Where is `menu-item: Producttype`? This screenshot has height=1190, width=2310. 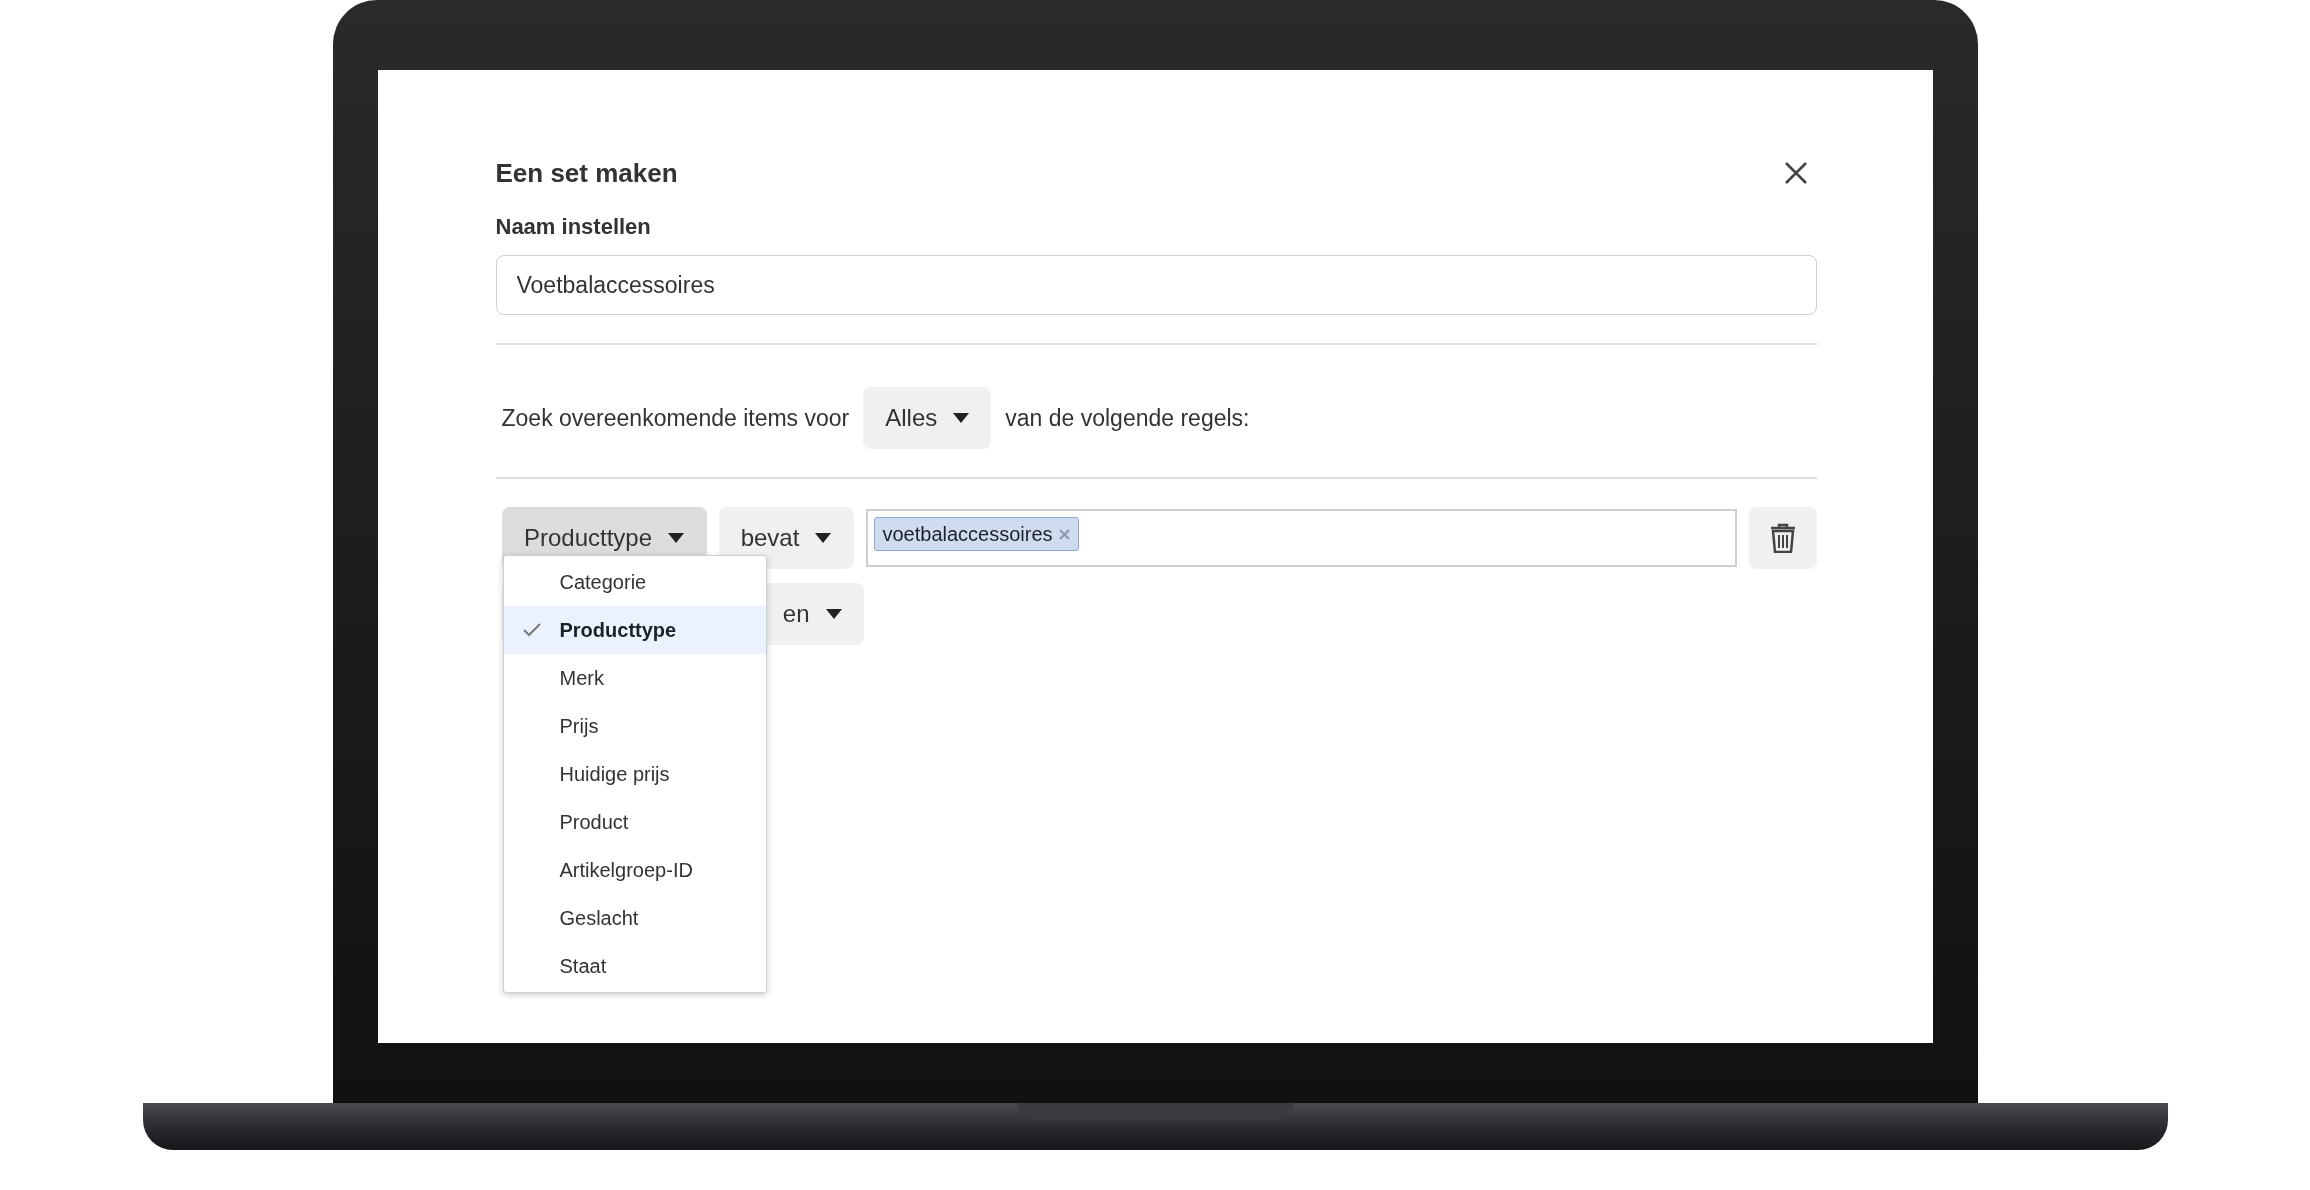 menu-item: Producttype is located at coordinates (634, 630).